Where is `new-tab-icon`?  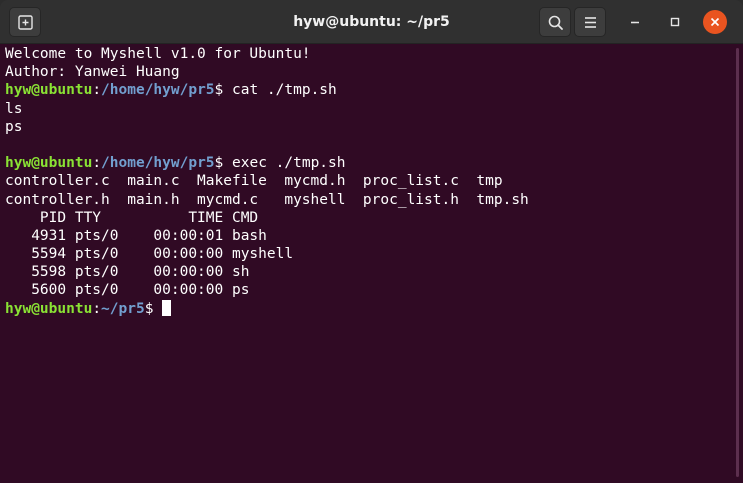
new-tab-icon is located at coordinates (25, 22).